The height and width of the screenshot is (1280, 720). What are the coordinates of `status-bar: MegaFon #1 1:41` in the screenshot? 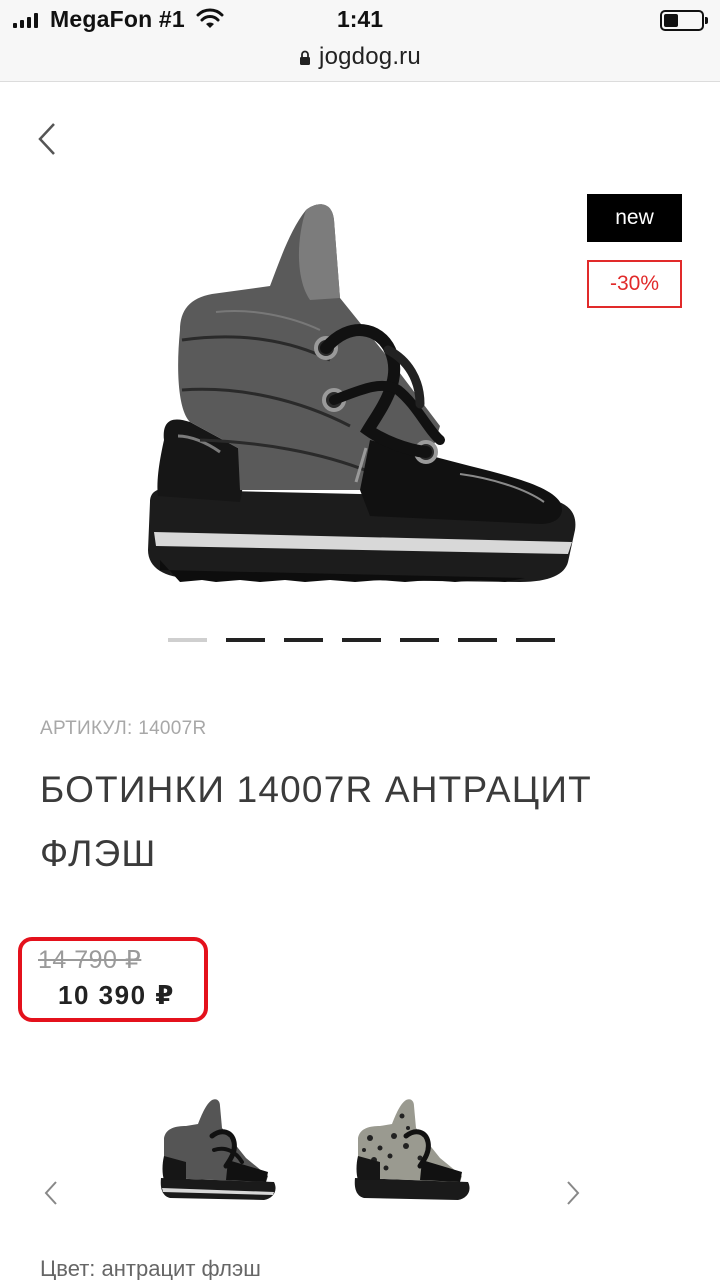 It's located at (360, 20).